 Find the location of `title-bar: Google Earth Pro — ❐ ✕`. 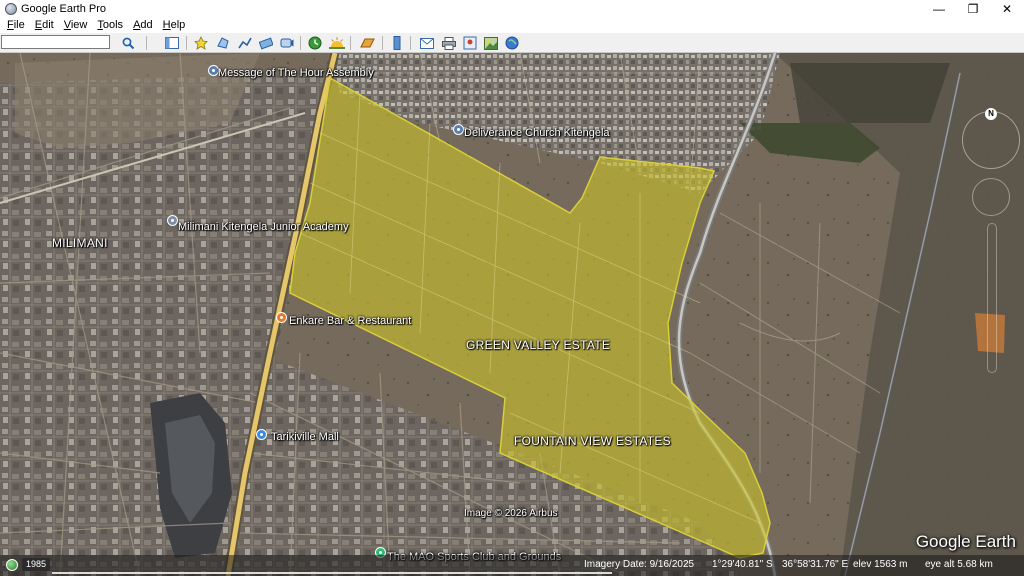

title-bar: Google Earth Pro — ❐ ✕ is located at coordinates (512, 8).